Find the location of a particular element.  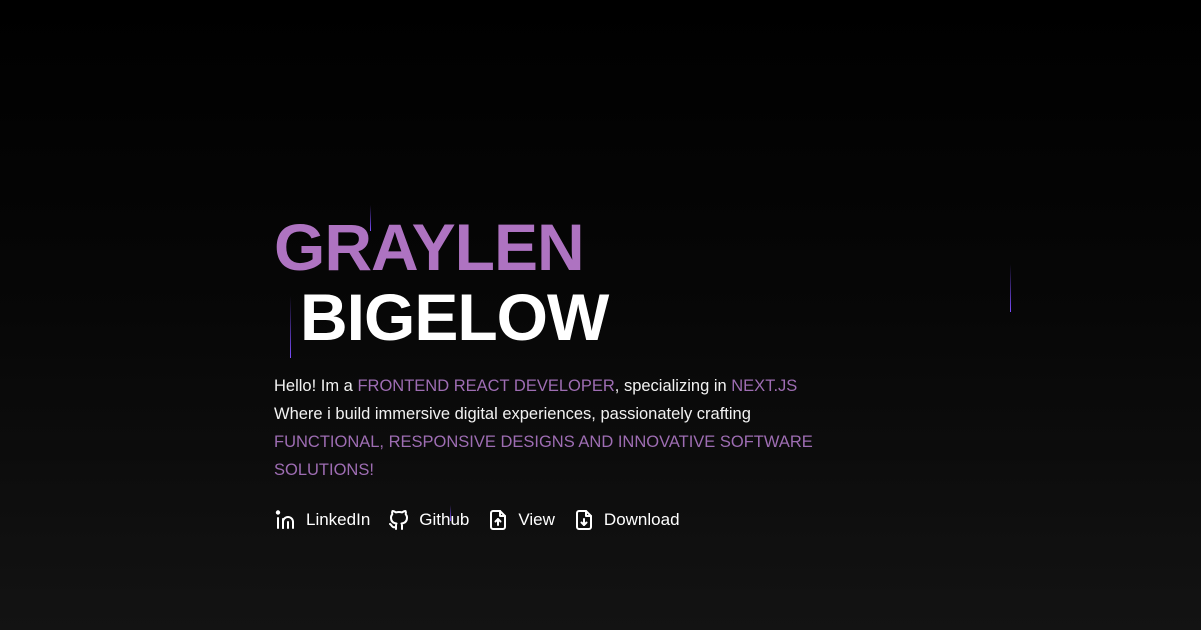

download-resume-link: Download is located at coordinates (626, 520).